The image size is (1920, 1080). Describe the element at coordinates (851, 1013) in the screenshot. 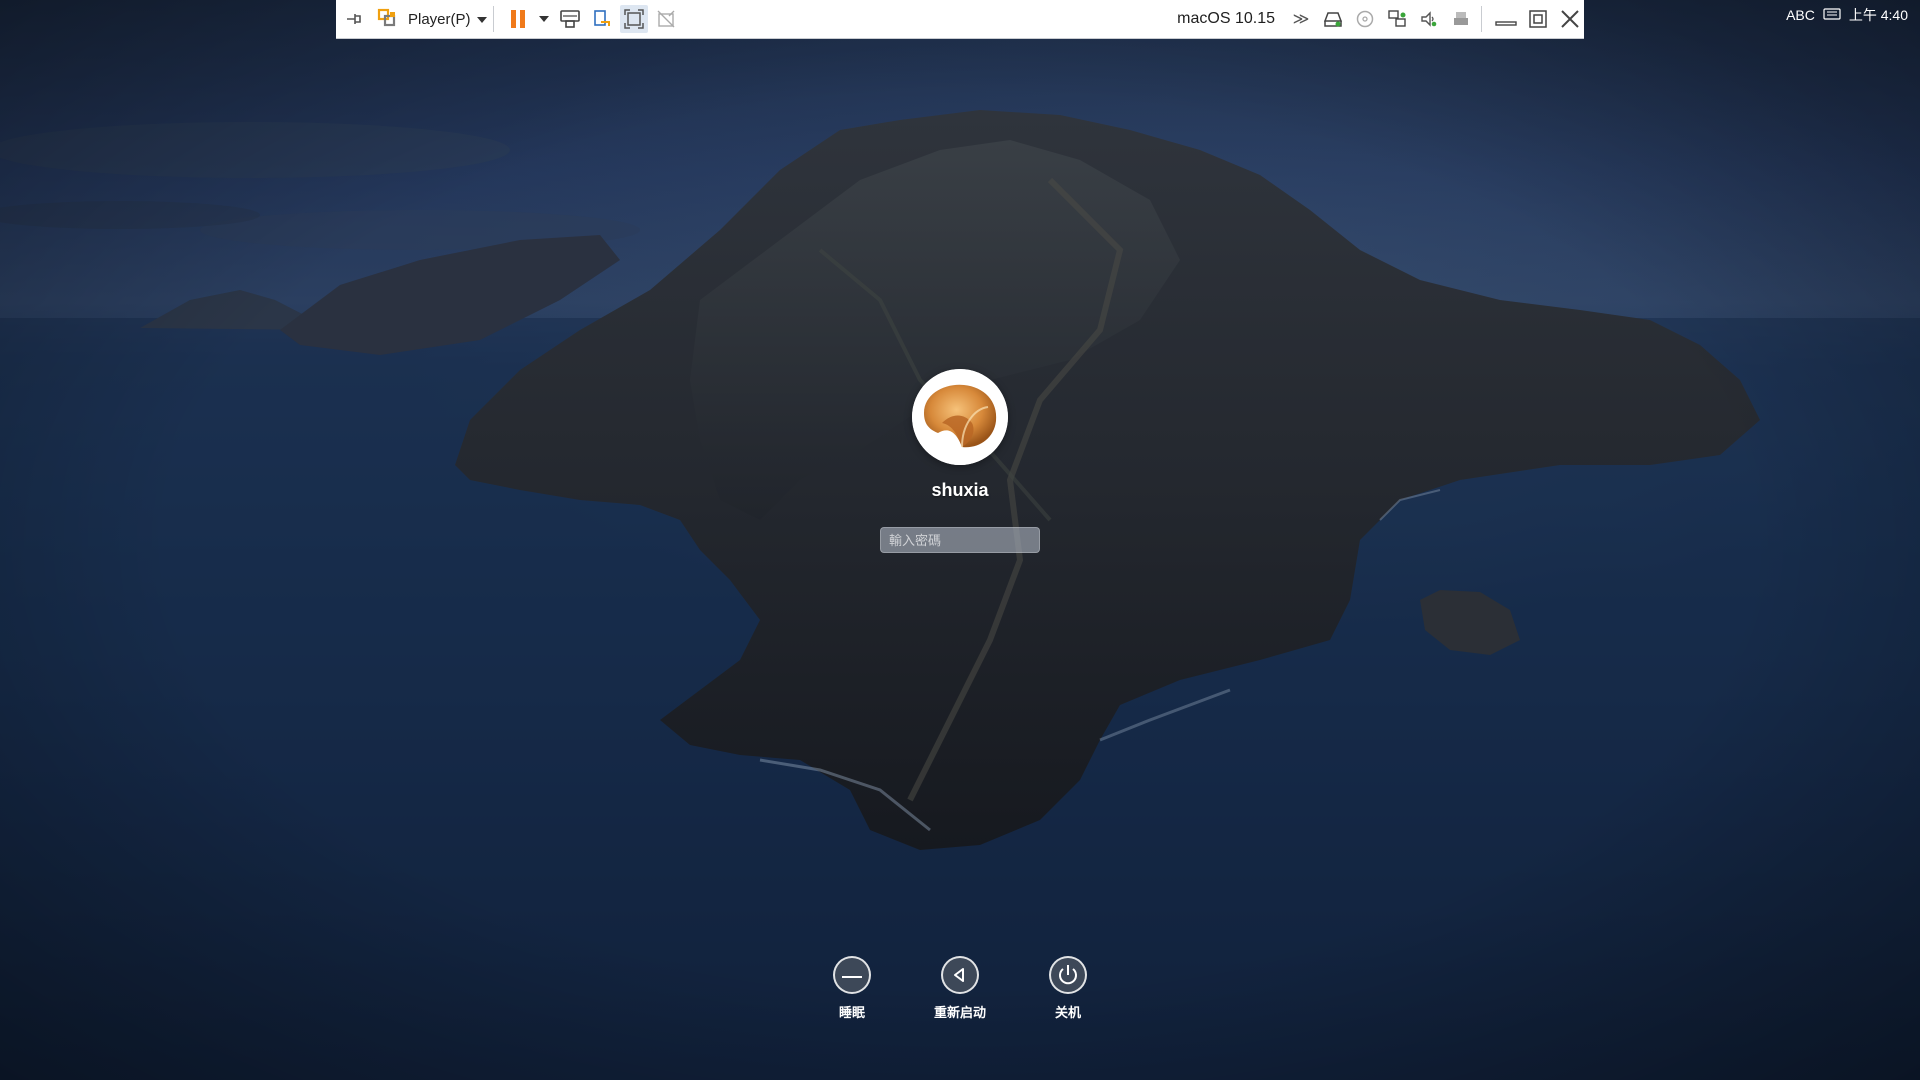

I see `sleep-label: 睡眠` at that location.